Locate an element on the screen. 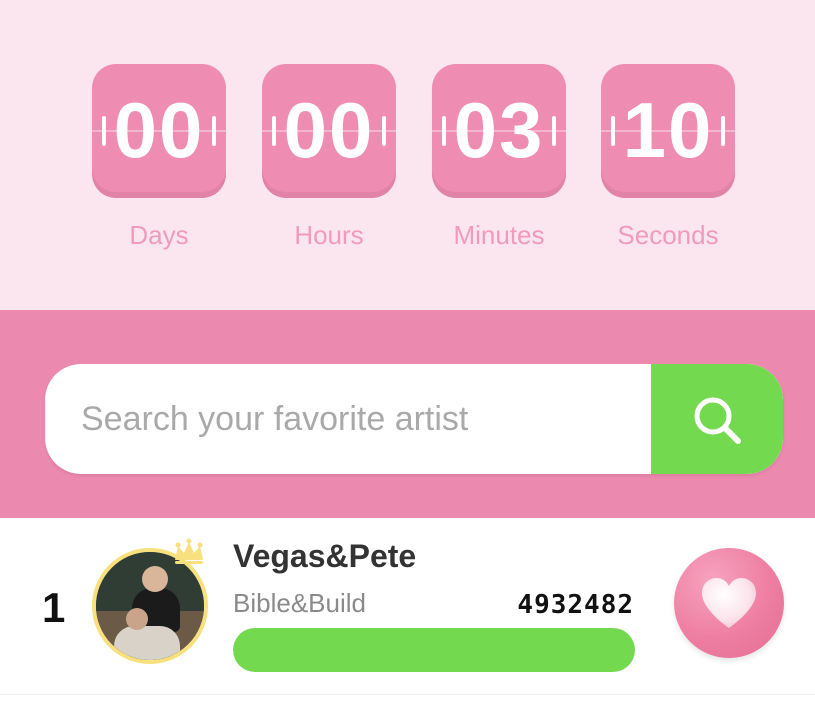 This screenshot has width=815, height=710. countdown-minutes: 03 Minutes is located at coordinates (499, 157).